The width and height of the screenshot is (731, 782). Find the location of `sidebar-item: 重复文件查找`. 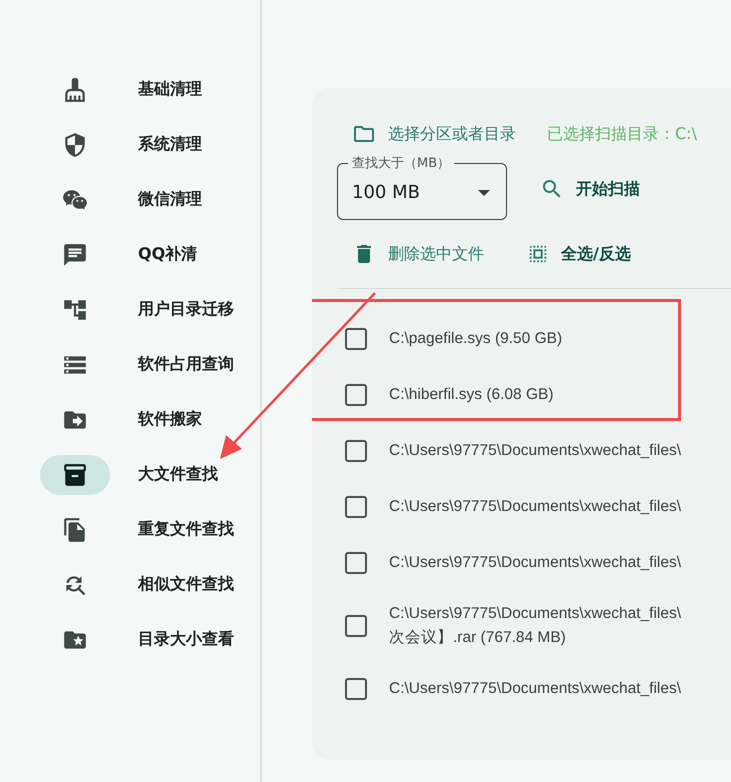

sidebar-item: 重复文件查找 is located at coordinates (150, 529).